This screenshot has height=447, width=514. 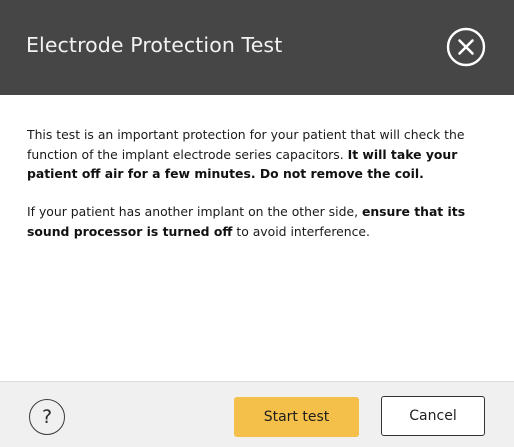 I want to click on start-test-button: Start test, so click(x=296, y=417).